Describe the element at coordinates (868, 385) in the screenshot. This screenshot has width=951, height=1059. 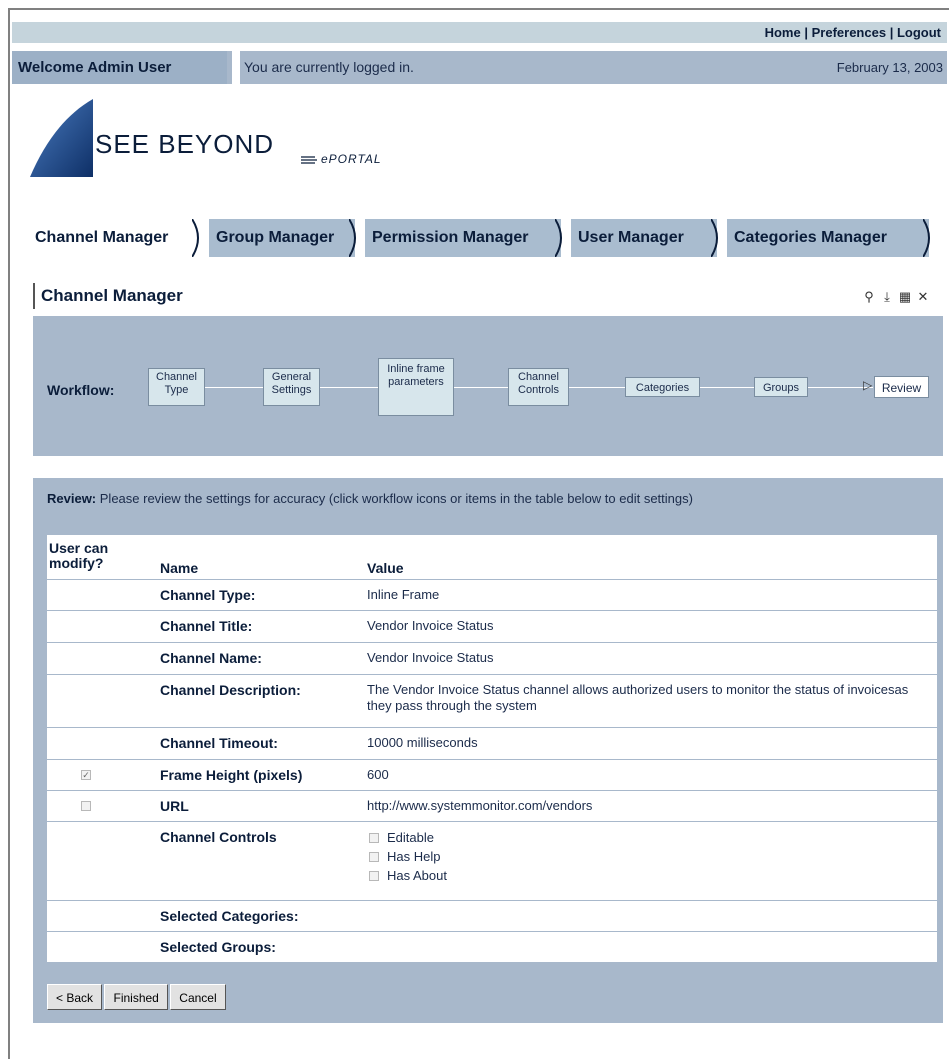
I see `current-step-arrow-icon: ▷` at that location.